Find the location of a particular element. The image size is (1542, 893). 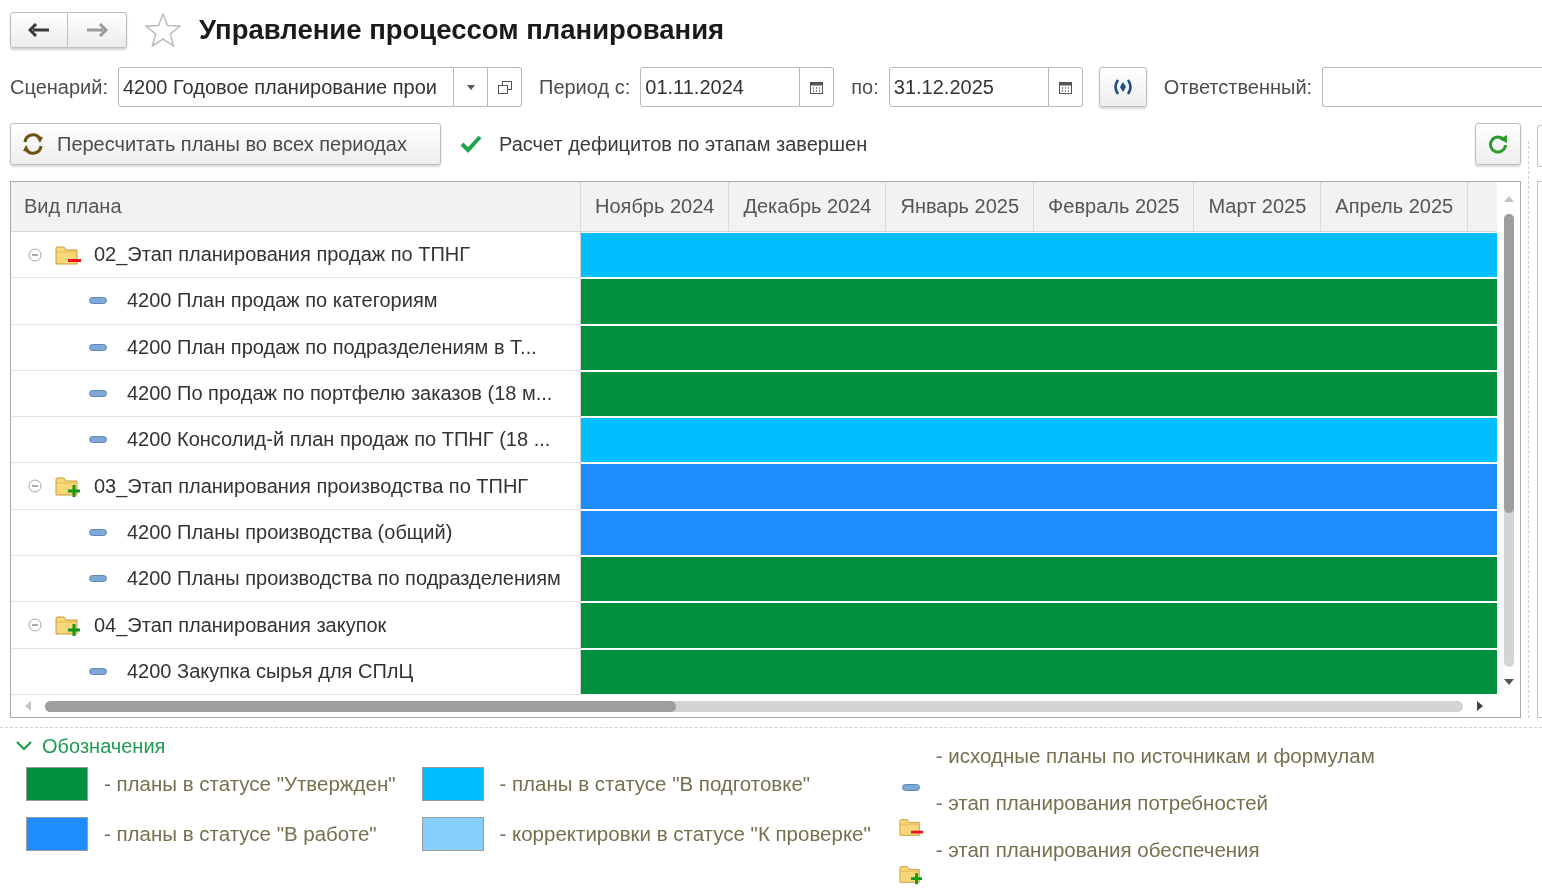

legend-text: - исходные планы по источникам и формулам is located at coordinates (1155, 756).